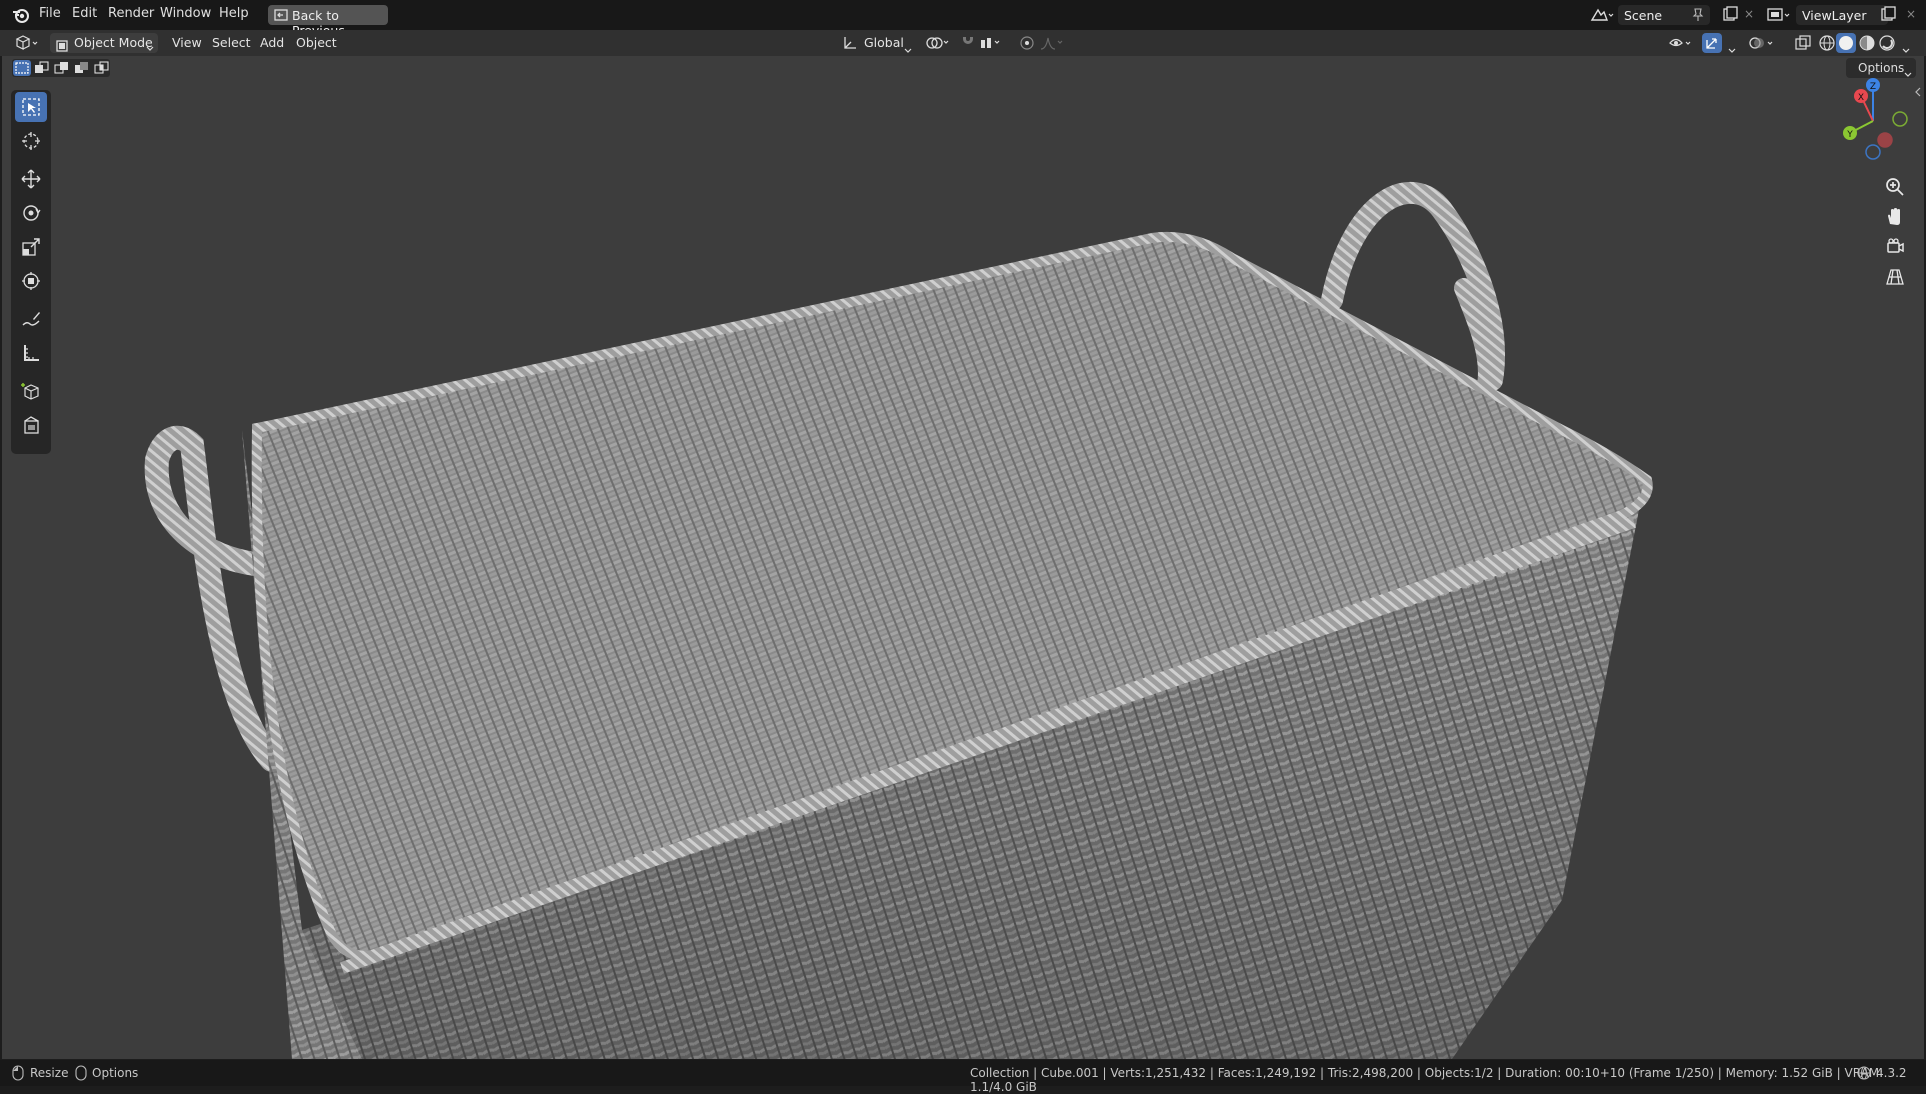  What do you see at coordinates (1602, 17) in the screenshot?
I see `scene-icon` at bounding box center [1602, 17].